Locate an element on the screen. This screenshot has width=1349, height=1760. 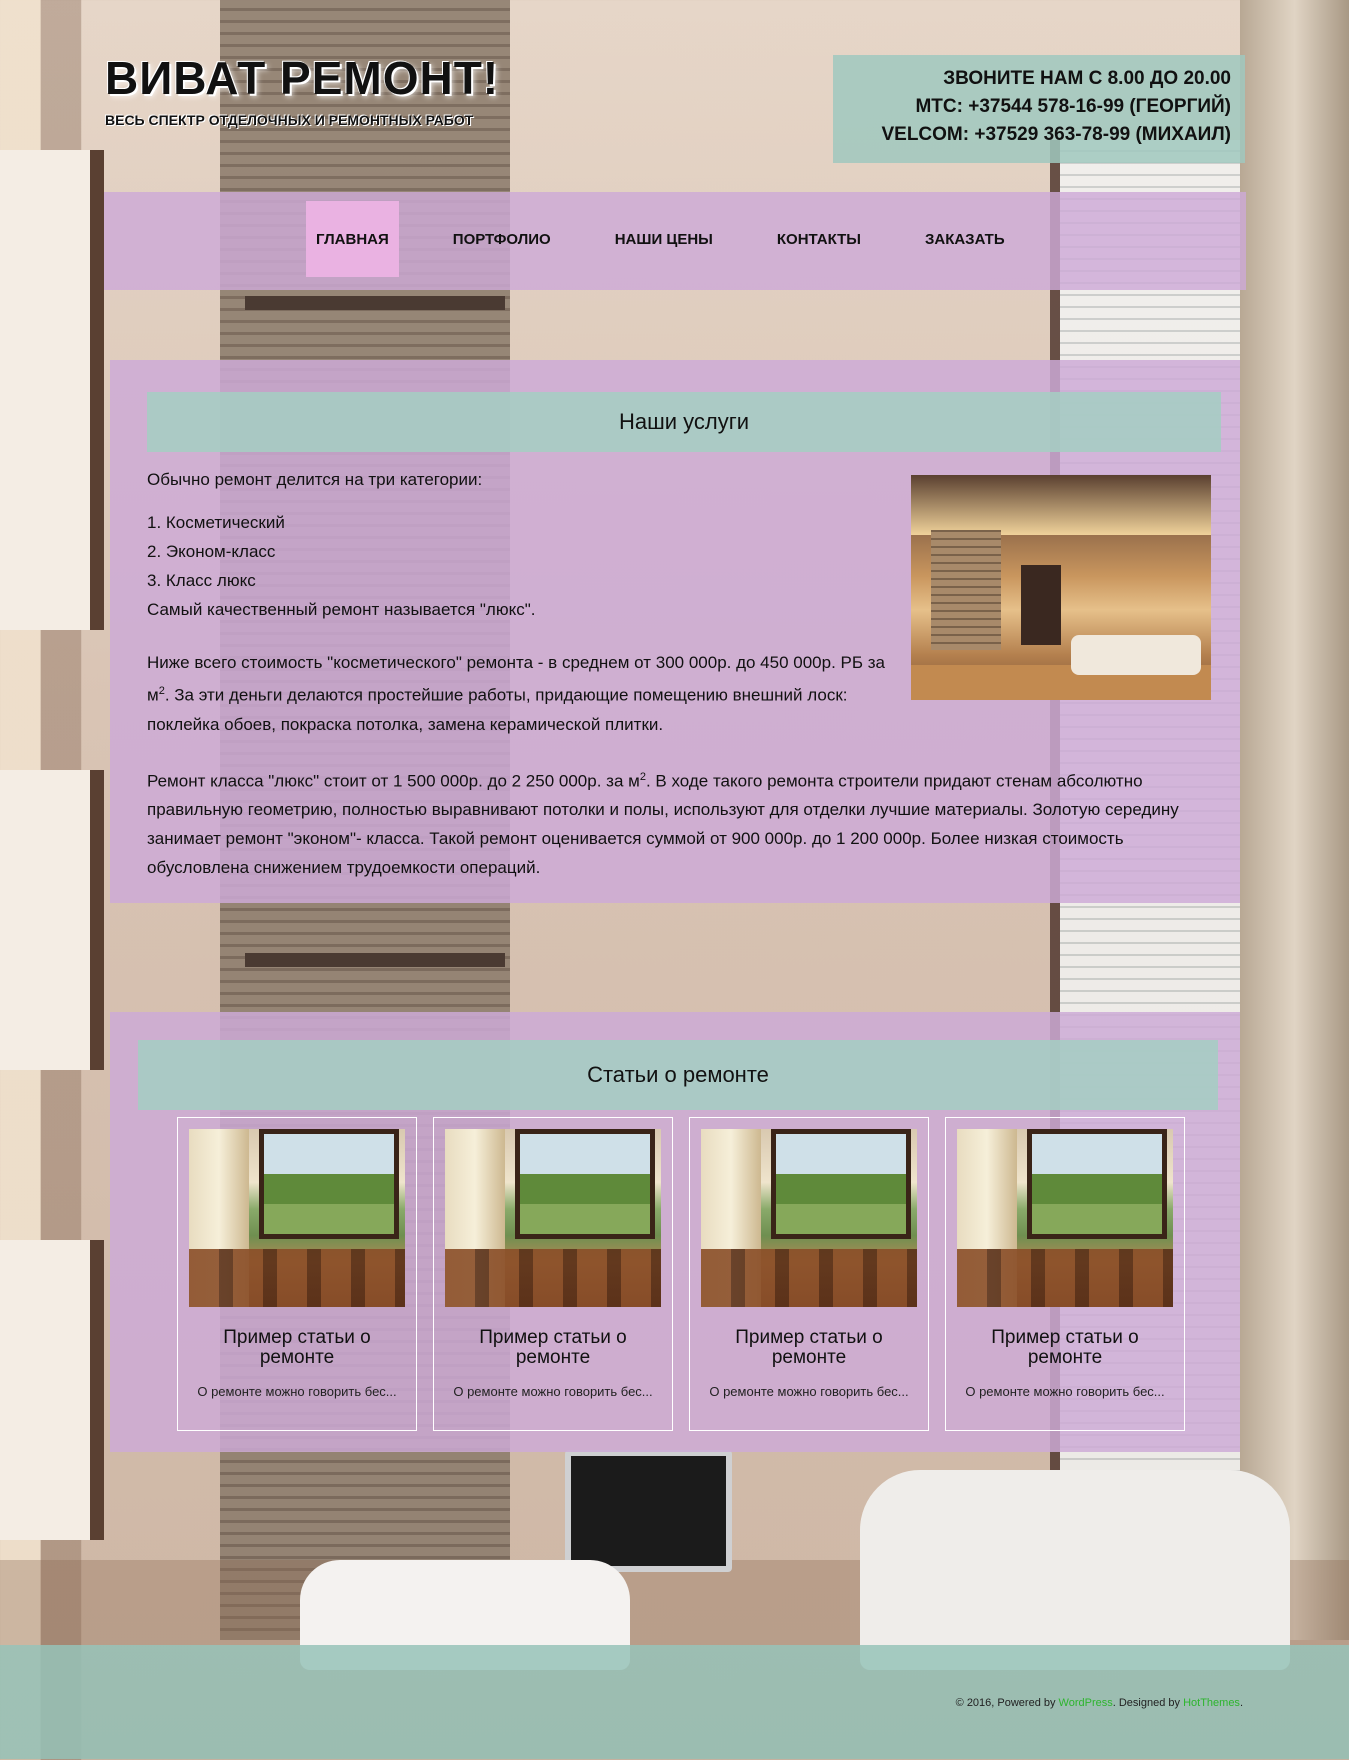
nav-item-prices: НАШИ ЦЕНЫ is located at coordinates (664, 239).